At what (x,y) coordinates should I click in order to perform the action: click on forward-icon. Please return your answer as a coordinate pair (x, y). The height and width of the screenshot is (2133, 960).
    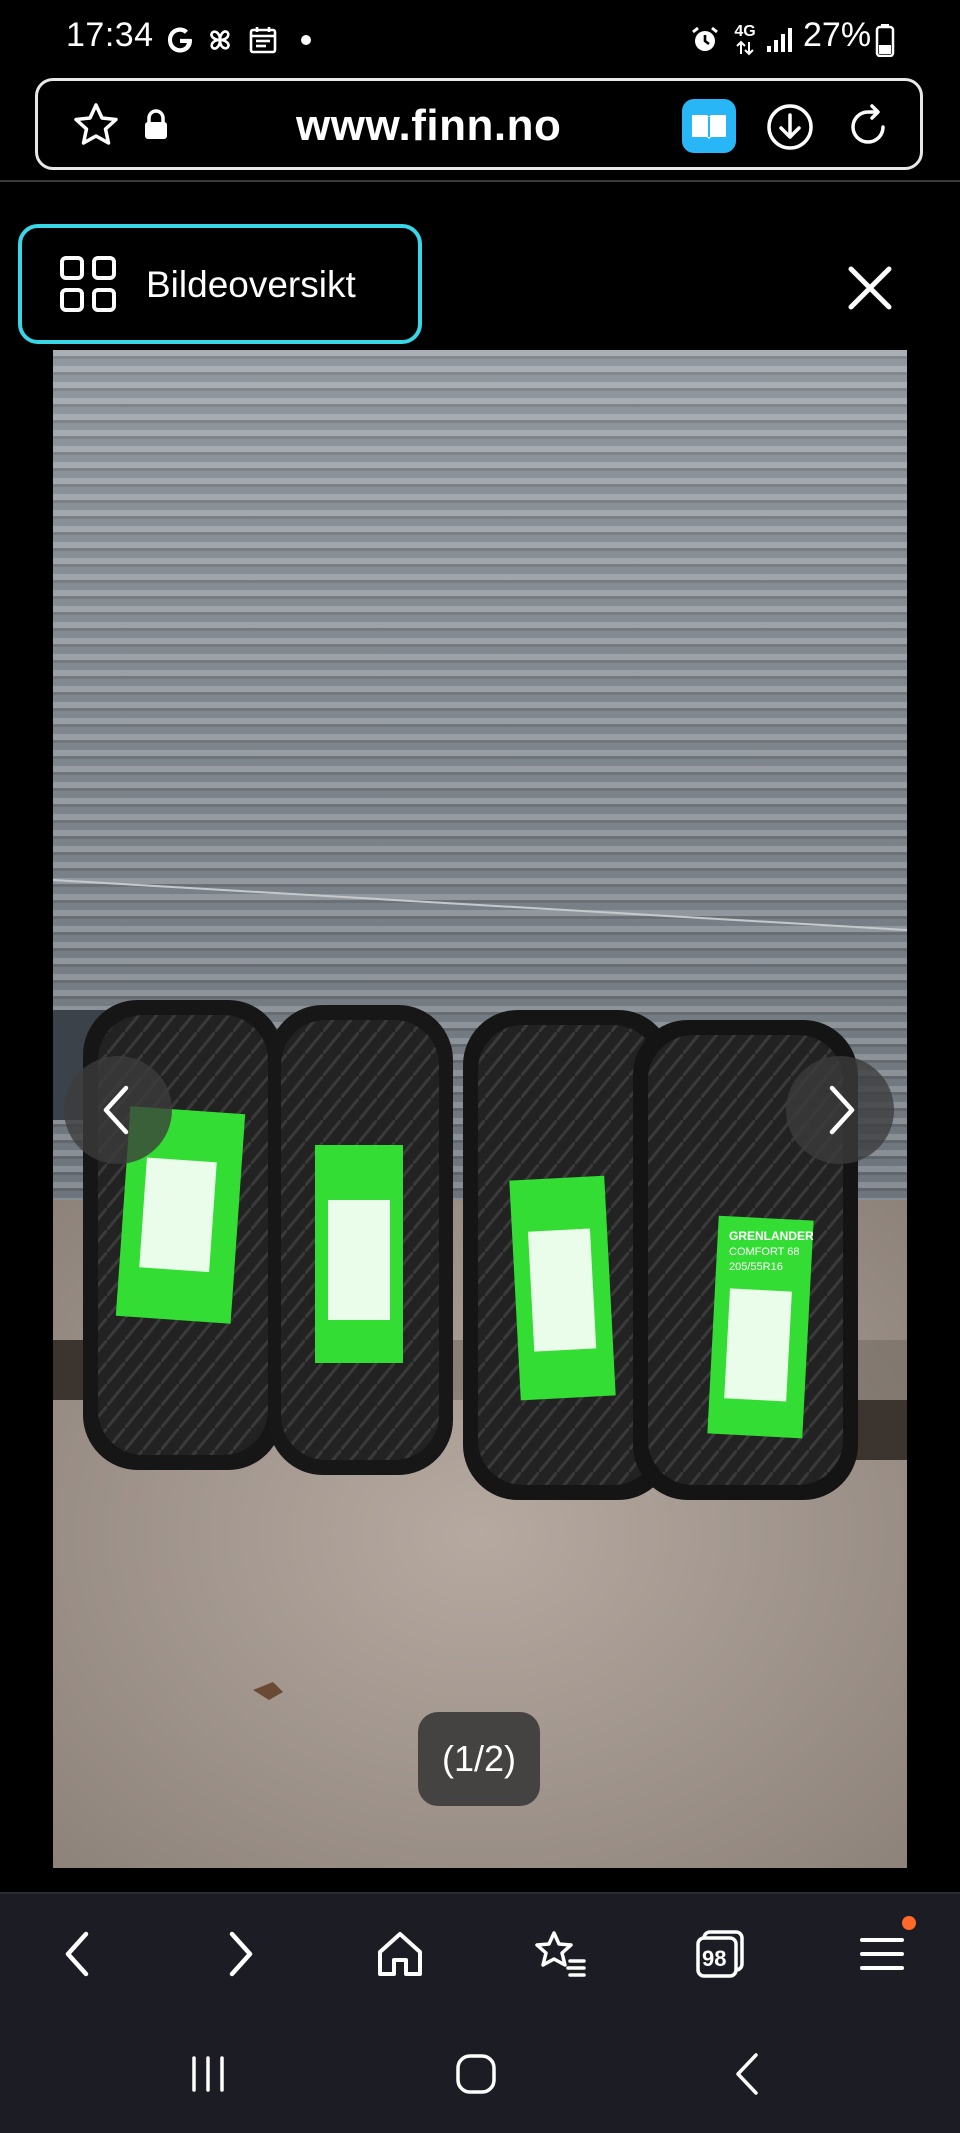
    Looking at the image, I should click on (241, 1954).